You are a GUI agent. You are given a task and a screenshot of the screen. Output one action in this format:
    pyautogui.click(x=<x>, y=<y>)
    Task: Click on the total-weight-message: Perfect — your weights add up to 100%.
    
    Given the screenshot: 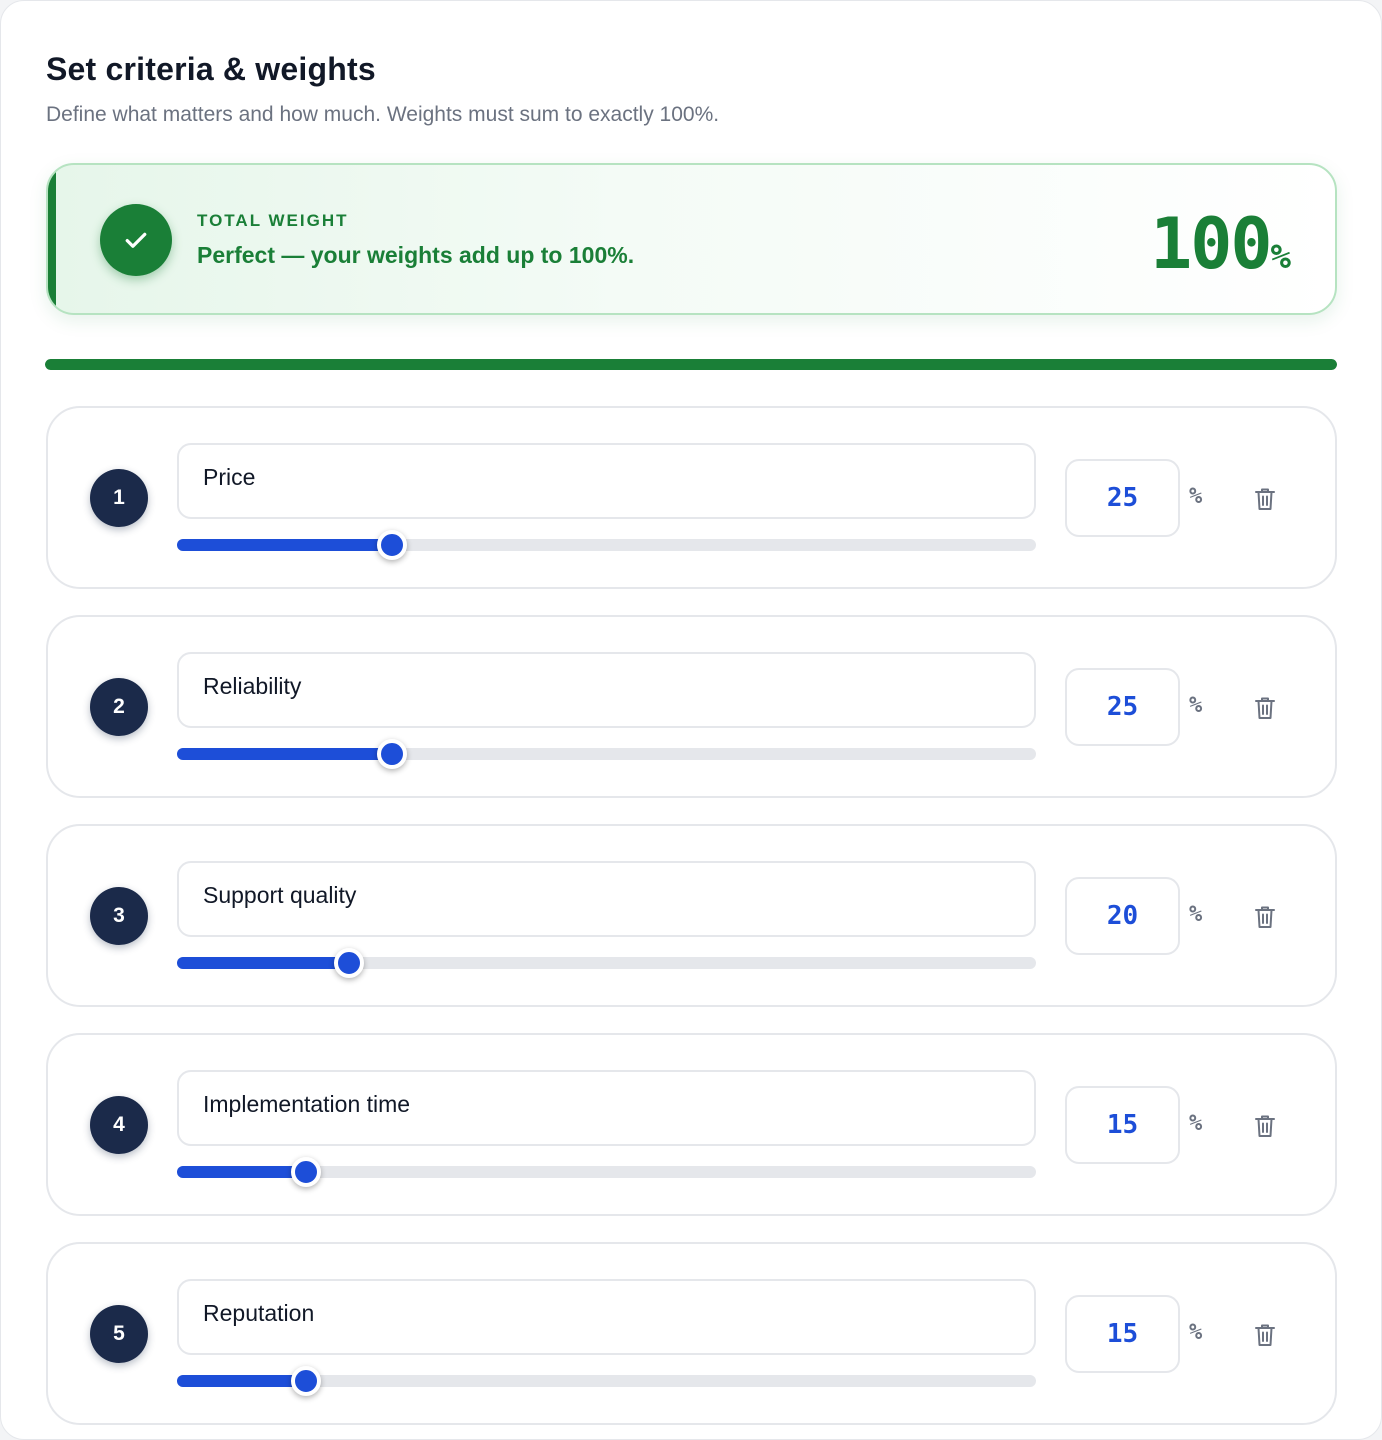 What is the action you would take?
    pyautogui.click(x=416, y=255)
    